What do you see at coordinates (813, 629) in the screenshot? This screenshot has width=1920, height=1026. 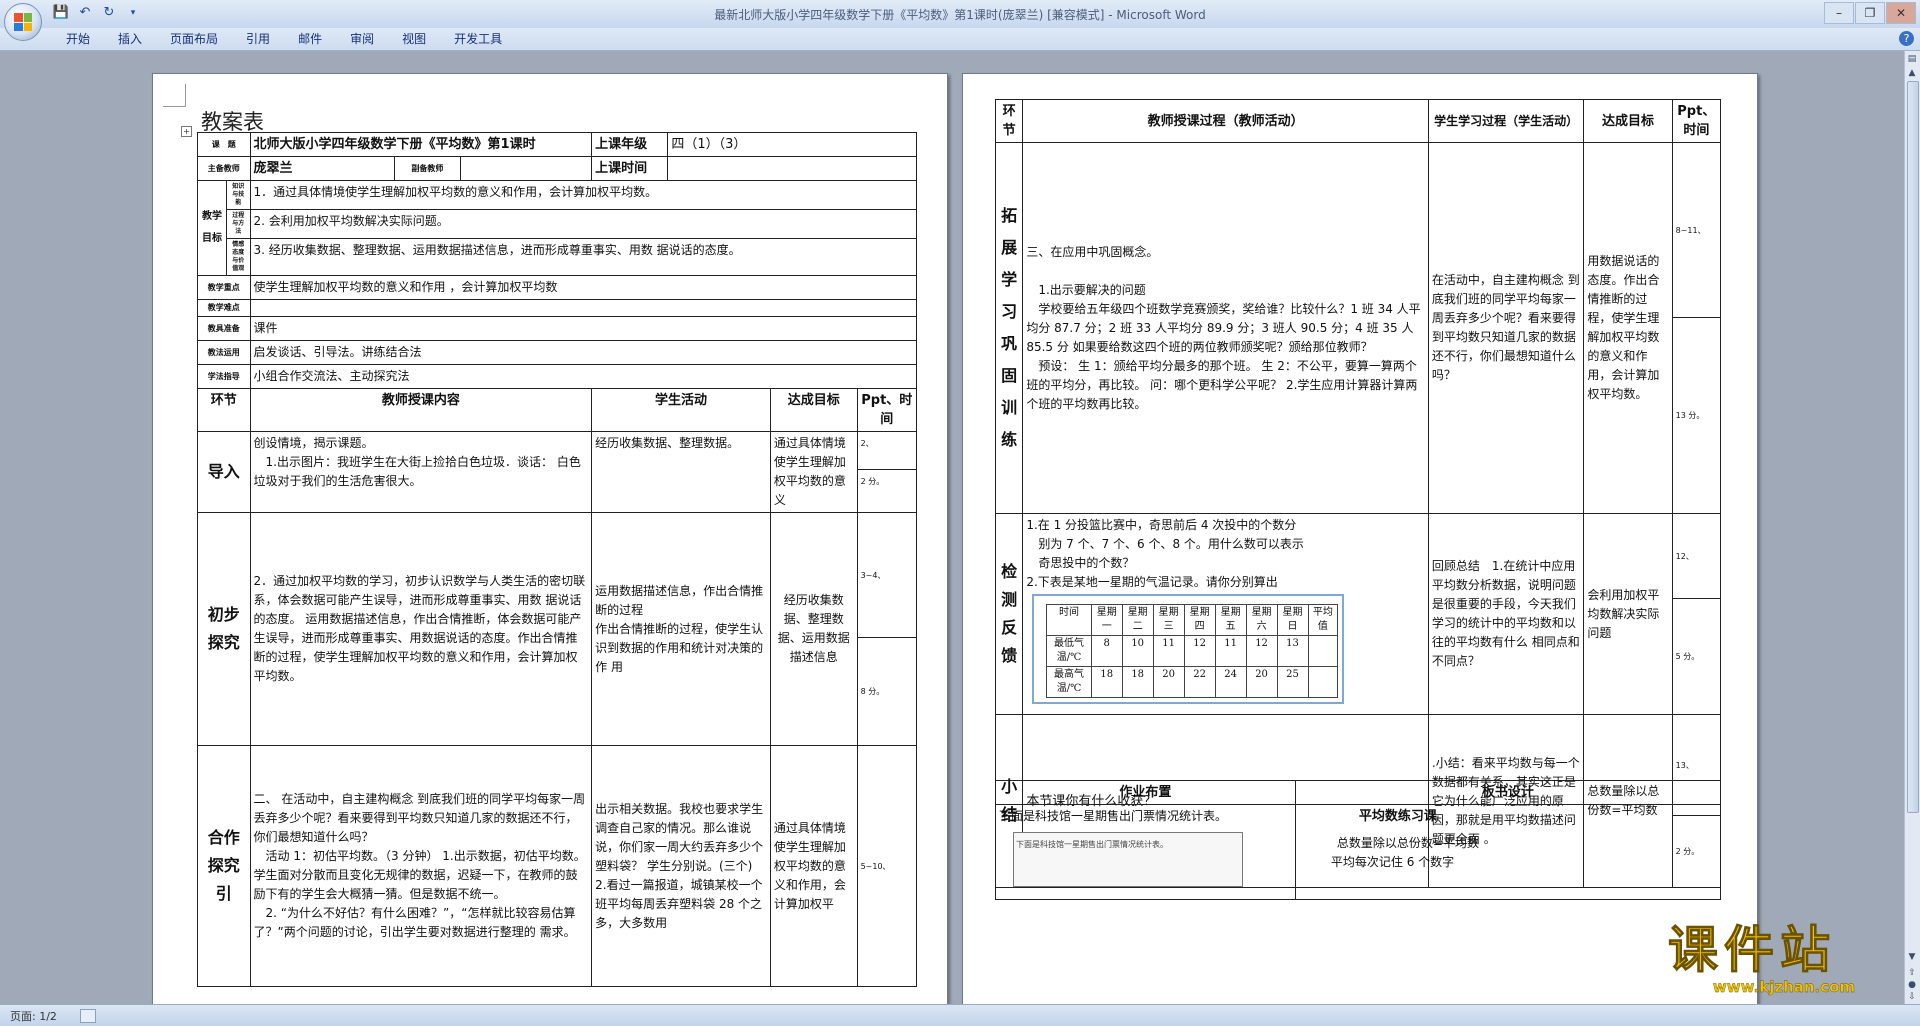 I see `stage-goal-text: 经历收集数据、整理数据、运用数据描述信息` at bounding box center [813, 629].